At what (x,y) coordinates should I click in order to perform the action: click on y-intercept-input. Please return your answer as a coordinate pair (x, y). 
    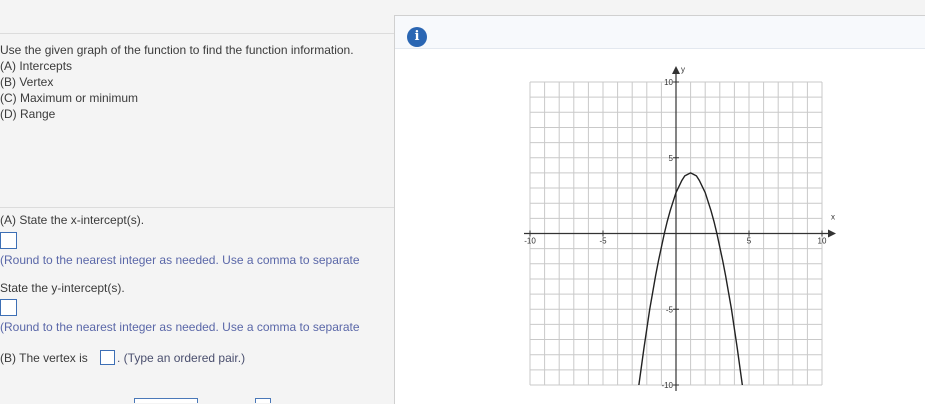
    Looking at the image, I should click on (8, 307).